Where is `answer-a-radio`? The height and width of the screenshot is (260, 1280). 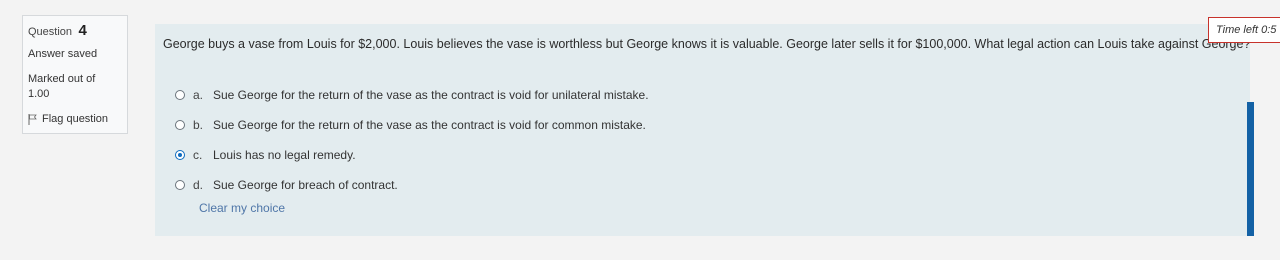
answer-a-radio is located at coordinates (180, 95).